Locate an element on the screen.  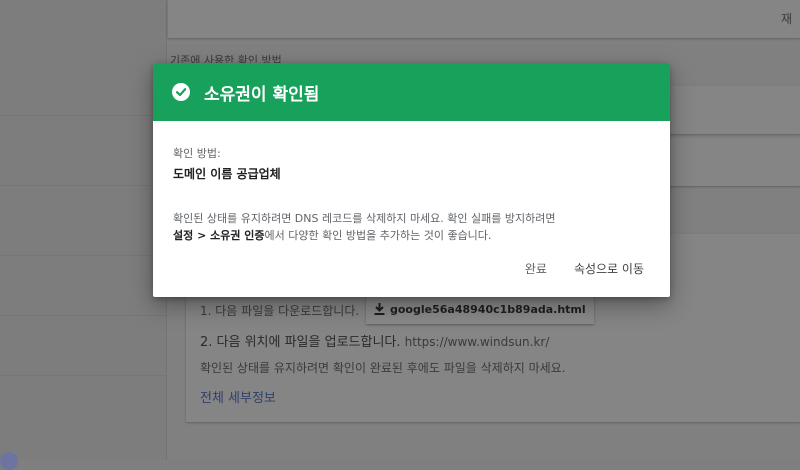
go-to-property-button: 속성으로 이동 is located at coordinates (609, 268).